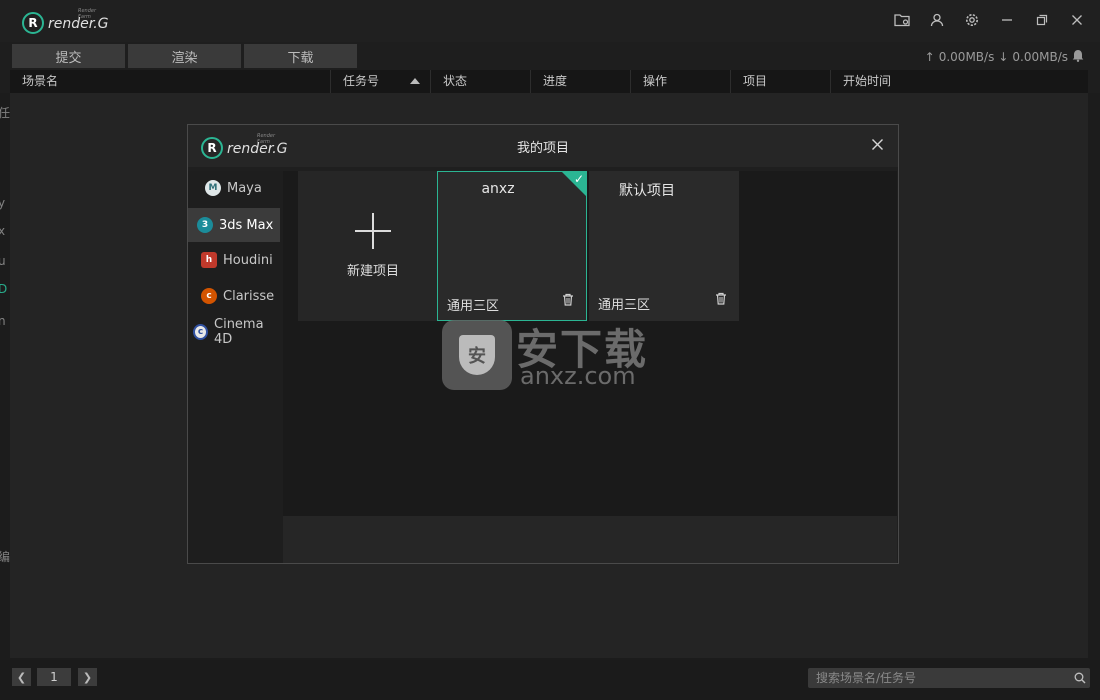 This screenshot has width=1100, height=700. I want to click on clarisse-icon: c, so click(209, 296).